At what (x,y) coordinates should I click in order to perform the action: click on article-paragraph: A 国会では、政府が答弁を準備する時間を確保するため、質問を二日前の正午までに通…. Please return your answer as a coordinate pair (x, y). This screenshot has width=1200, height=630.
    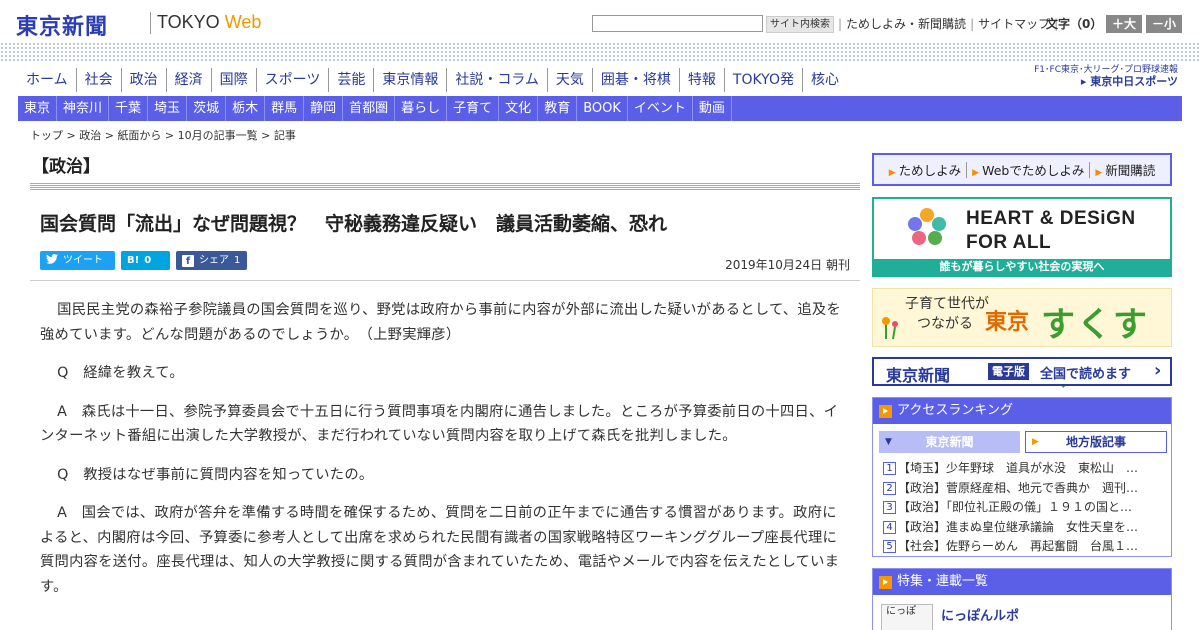
    Looking at the image, I should click on (440, 550).